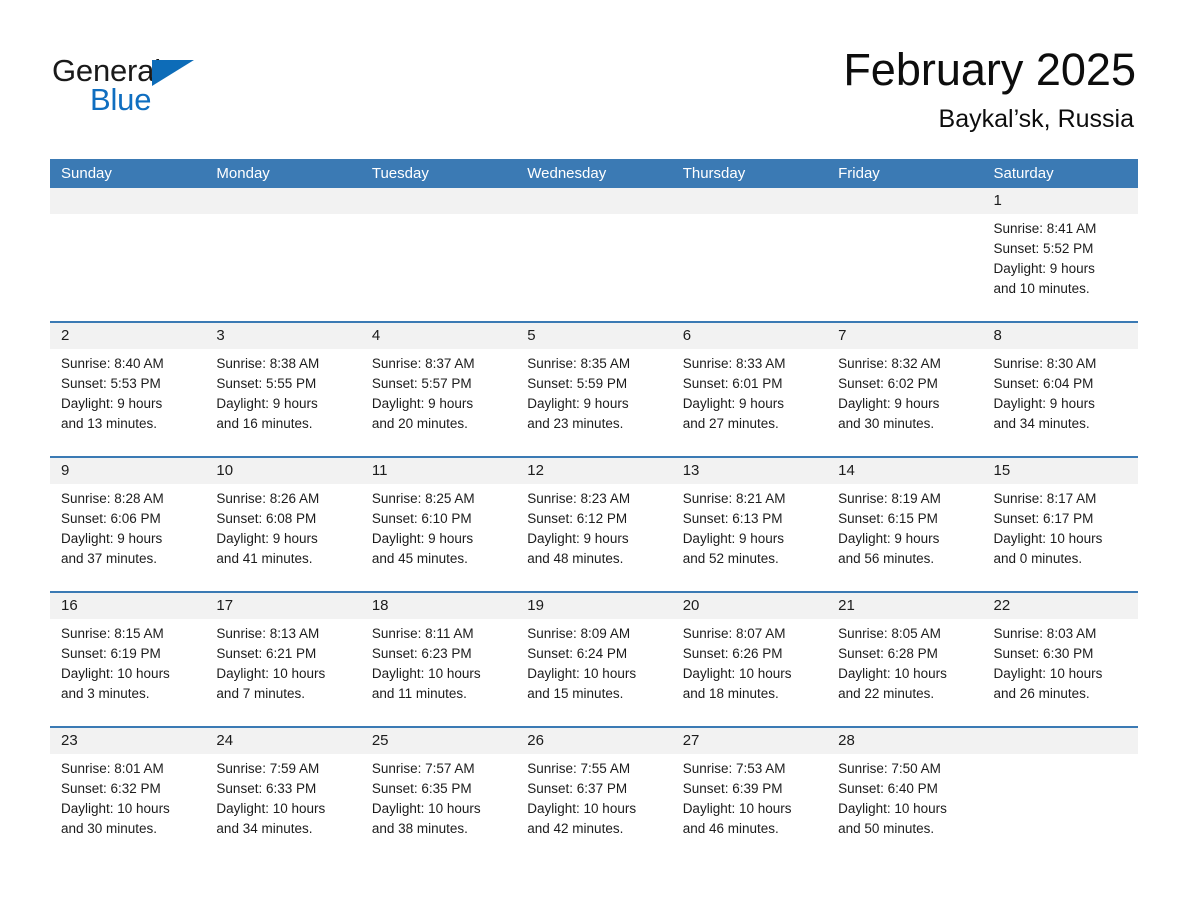 This screenshot has width=1188, height=918. What do you see at coordinates (421, 653) in the screenshot?
I see `day-detail-line: Sunset: 6:23 PM` at bounding box center [421, 653].